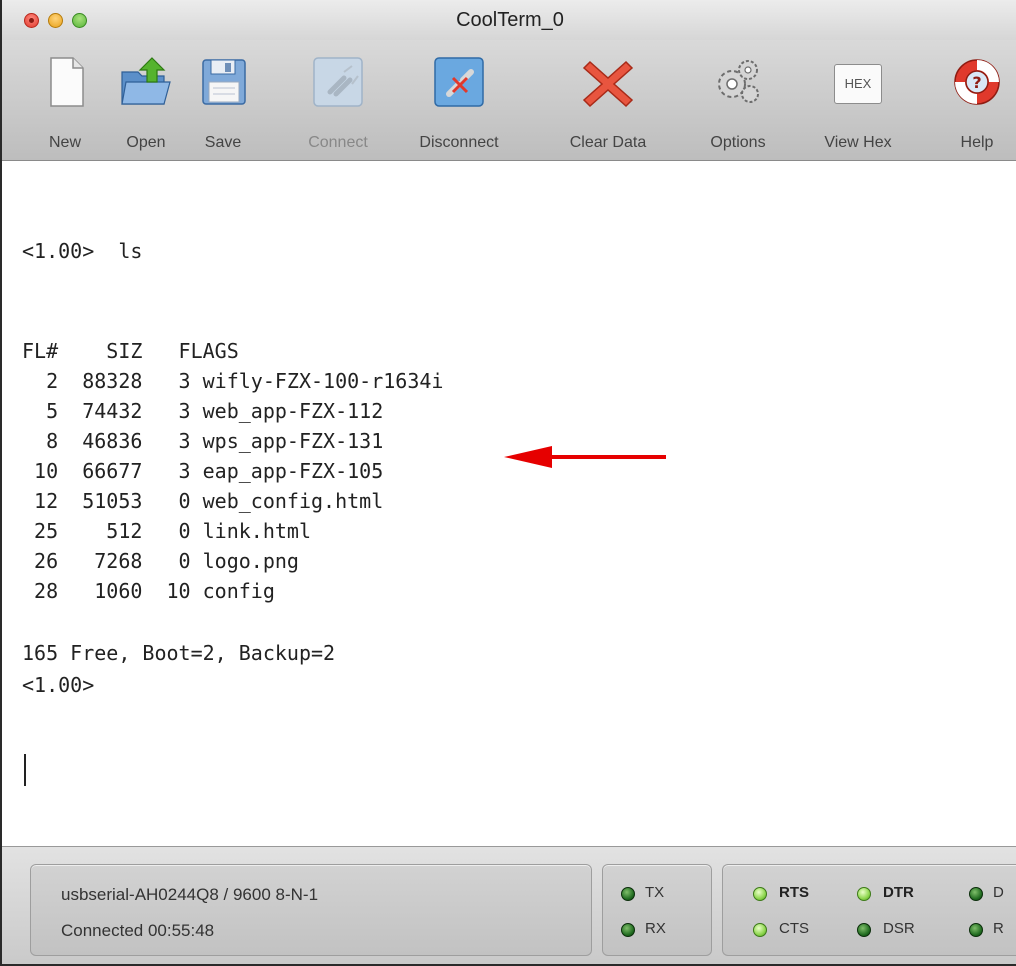 This screenshot has width=1016, height=966. What do you see at coordinates (760, 930) in the screenshot?
I see `cts-led-icon` at bounding box center [760, 930].